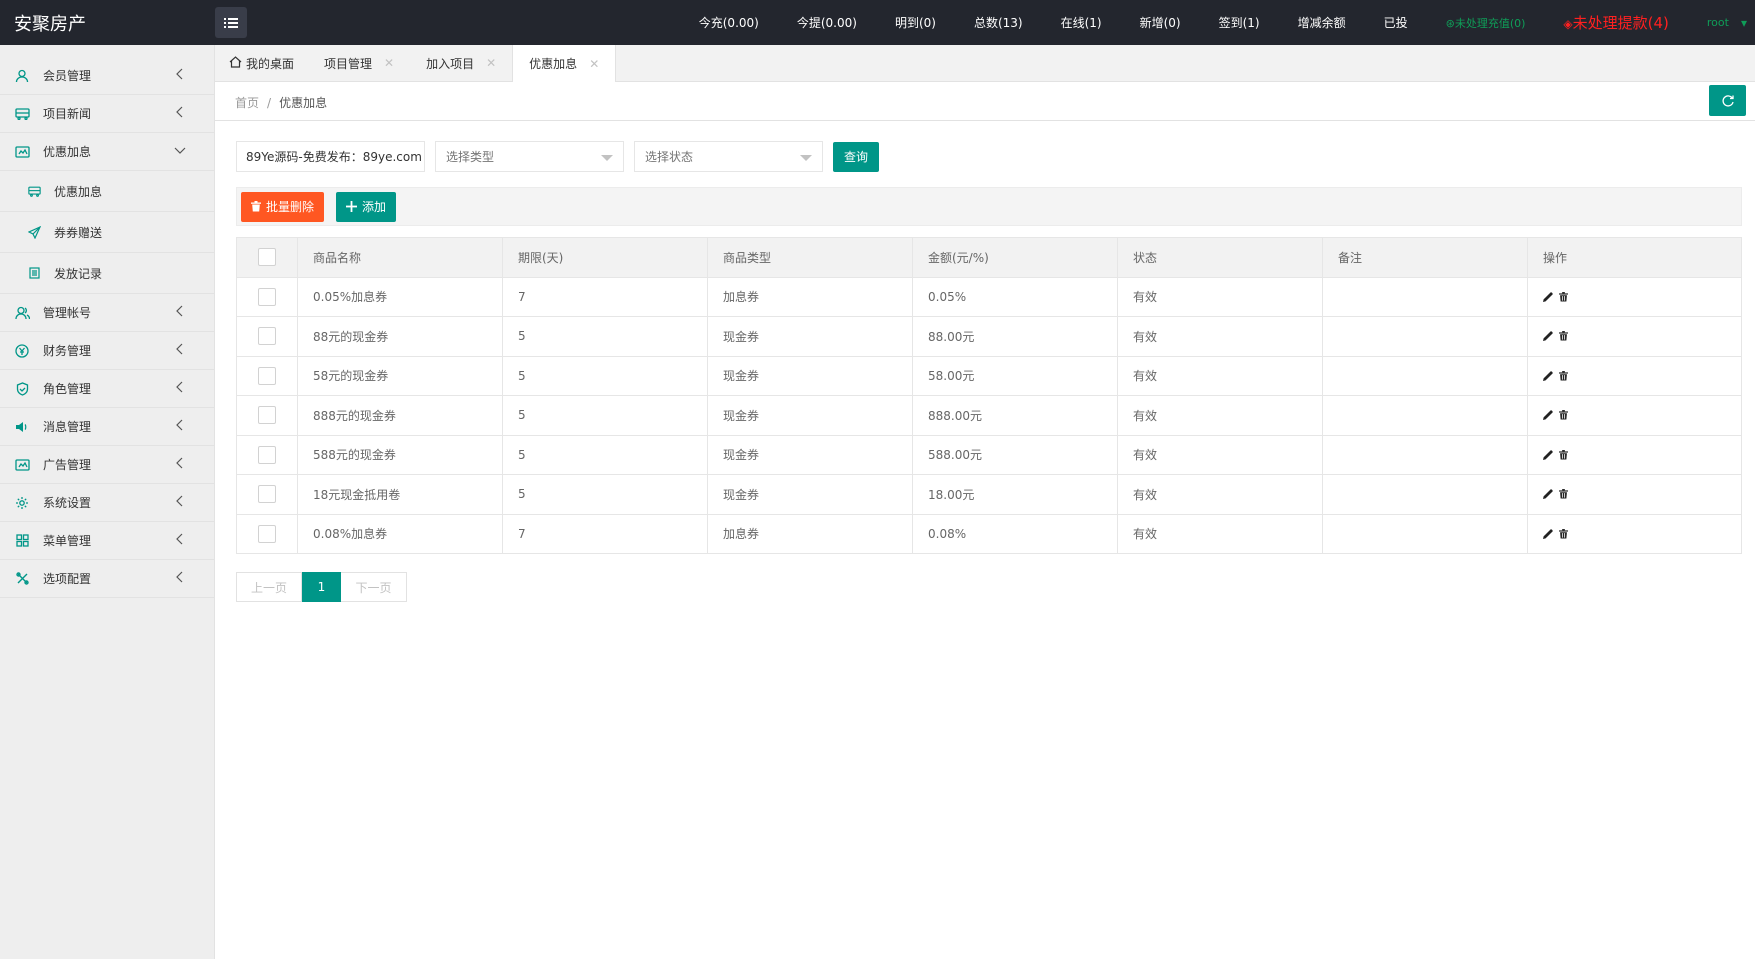  I want to click on sidebar-subitem-promo: 优惠加息, so click(107, 191).